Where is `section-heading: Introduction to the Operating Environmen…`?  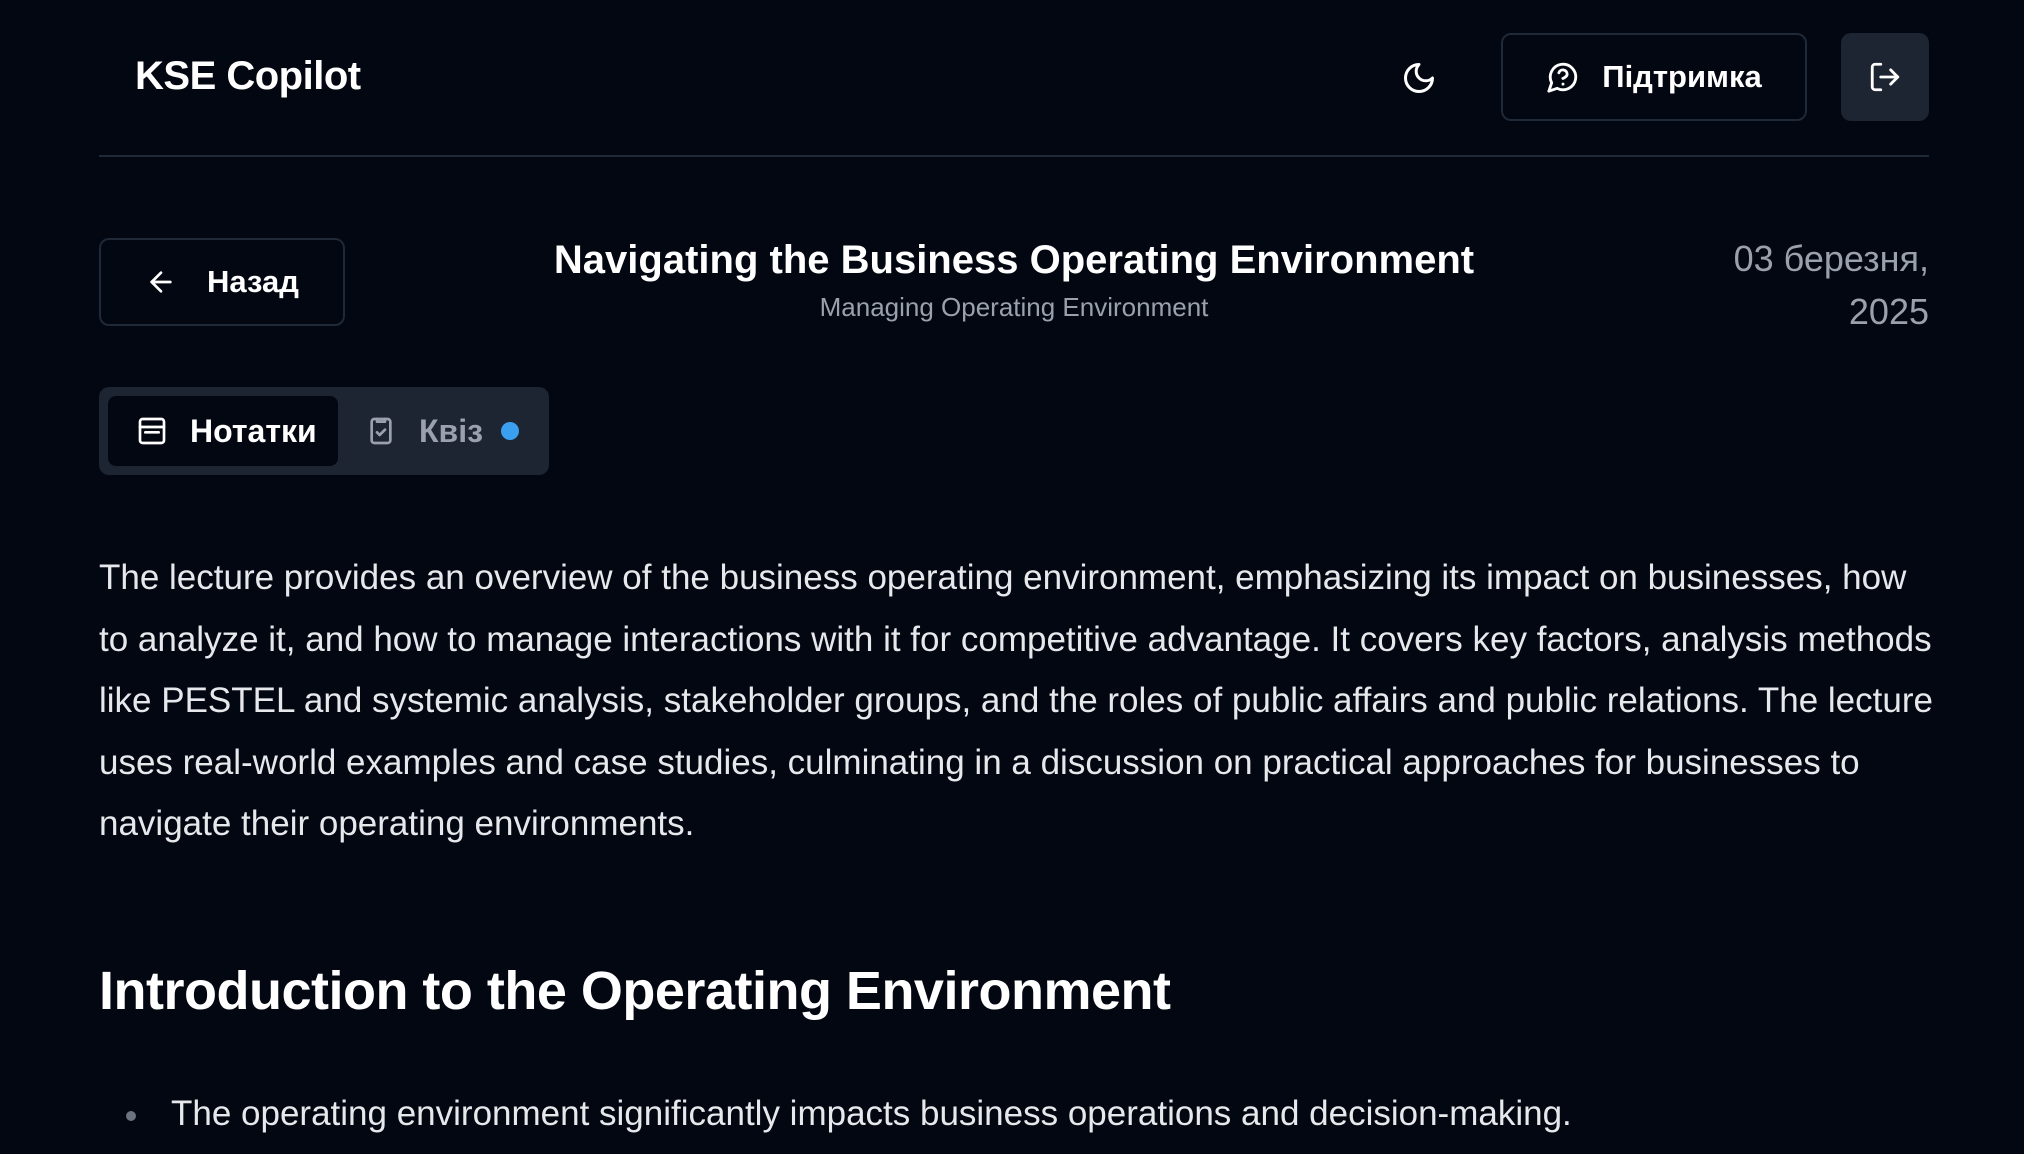 section-heading: Introduction to the Operating Environmen… is located at coordinates (635, 991).